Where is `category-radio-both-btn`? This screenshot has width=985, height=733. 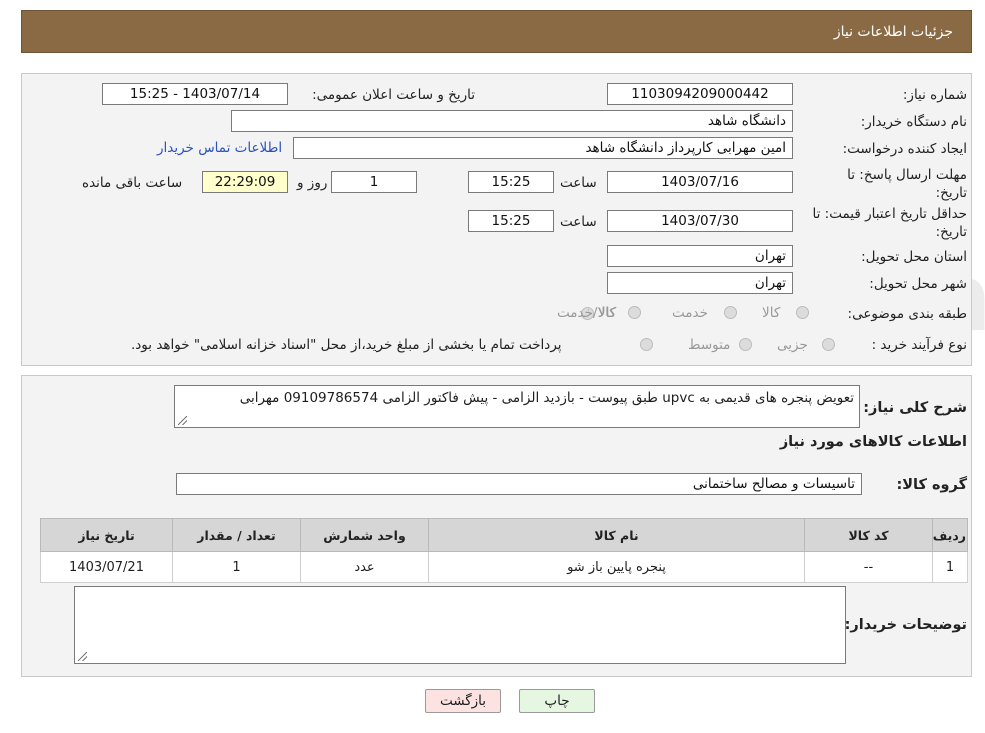 category-radio-both-btn is located at coordinates (634, 312).